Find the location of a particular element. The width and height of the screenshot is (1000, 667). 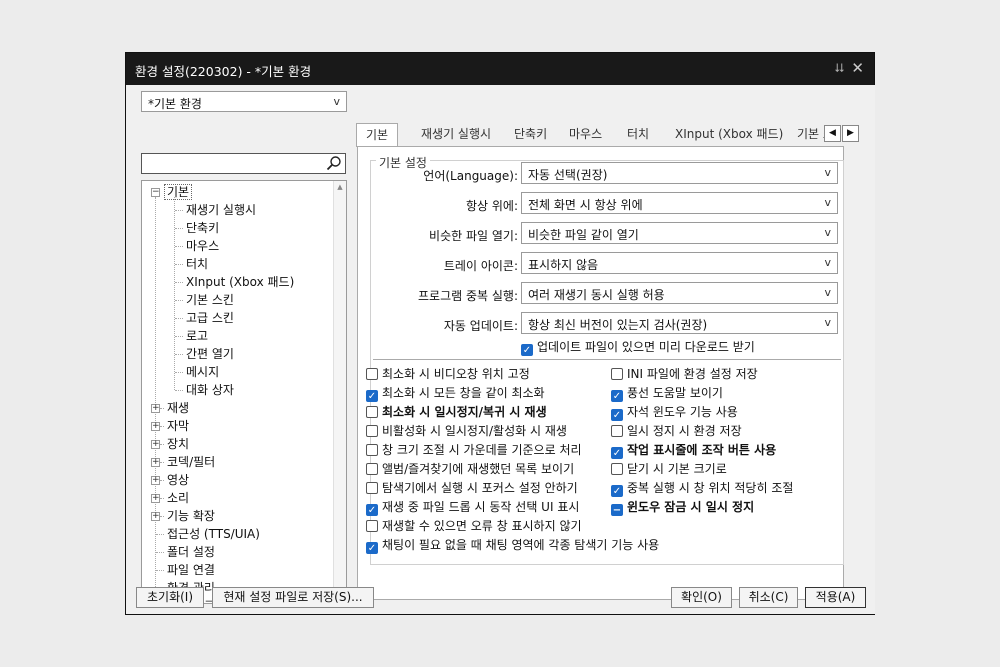

tab-3: 마우스 is located at coordinates (585, 134).